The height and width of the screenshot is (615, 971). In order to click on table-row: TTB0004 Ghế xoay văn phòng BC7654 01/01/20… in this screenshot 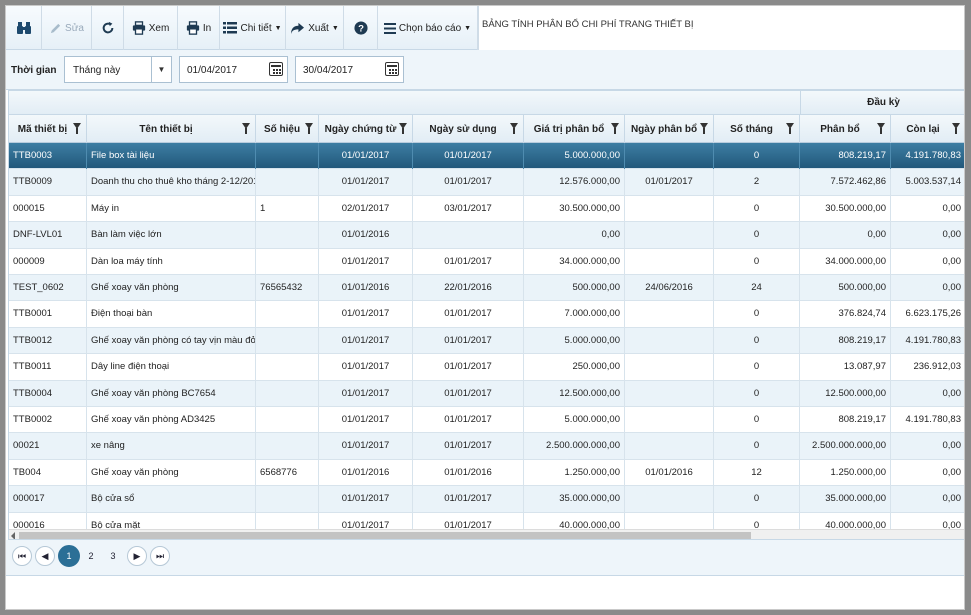, I will do `click(486, 393)`.